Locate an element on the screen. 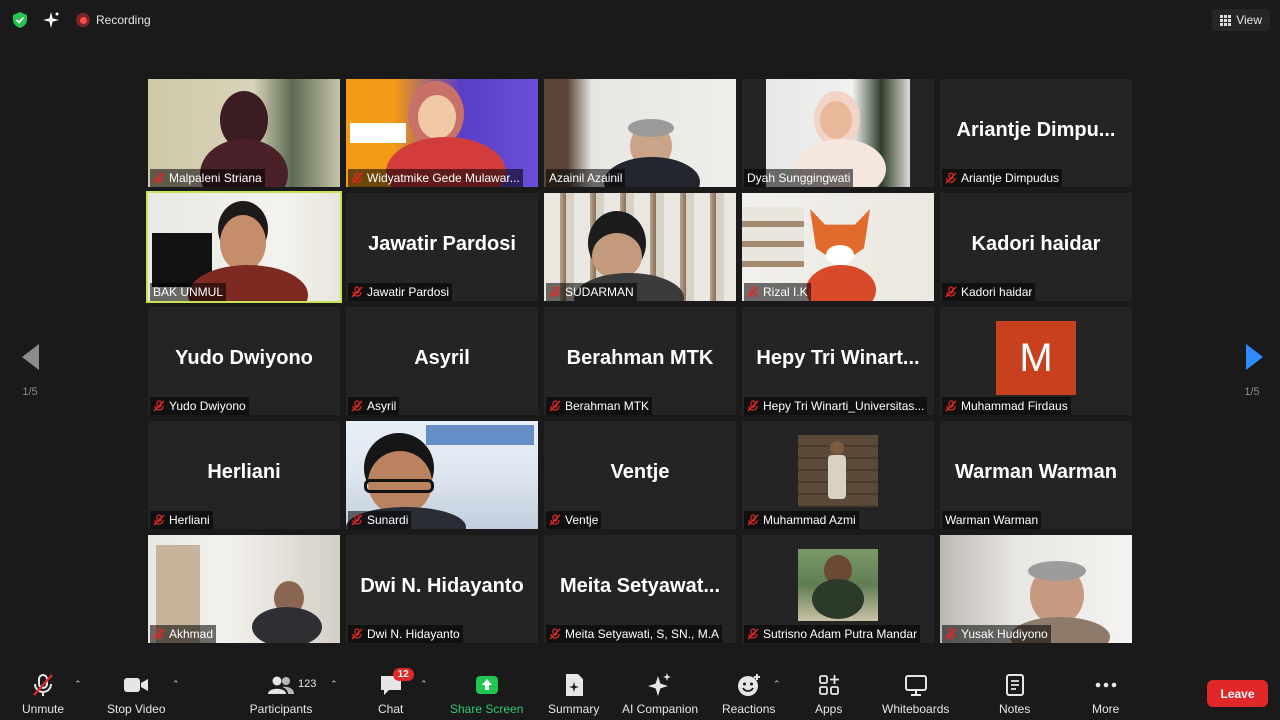 This screenshot has height=720, width=1280. ai-companion-button: AI Companion is located at coordinates (660, 694).